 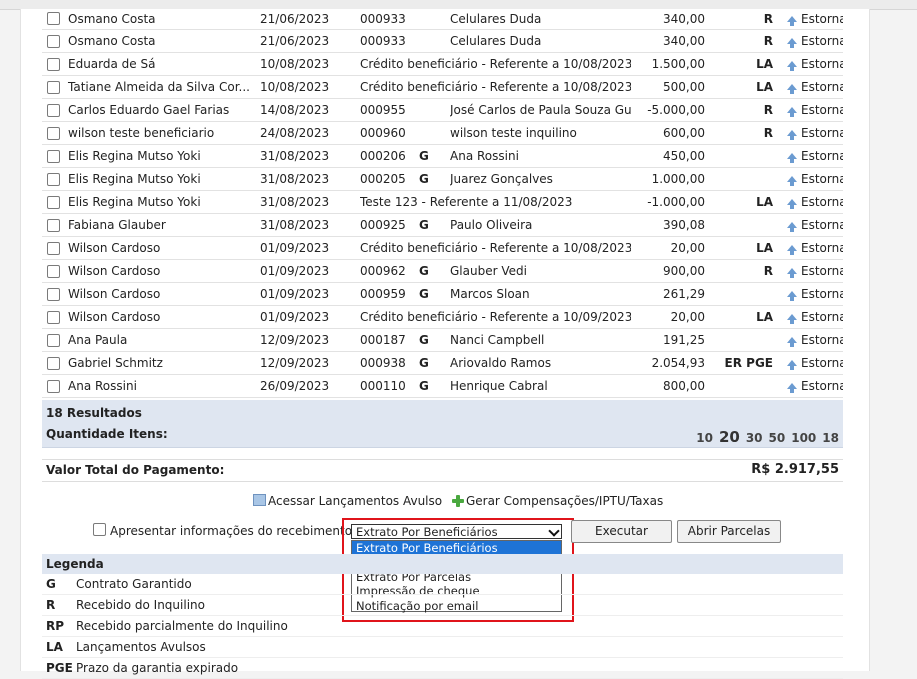 I want to click on entry-description: Teste 123 - Referente a 11/08/2023, so click(x=495, y=202).